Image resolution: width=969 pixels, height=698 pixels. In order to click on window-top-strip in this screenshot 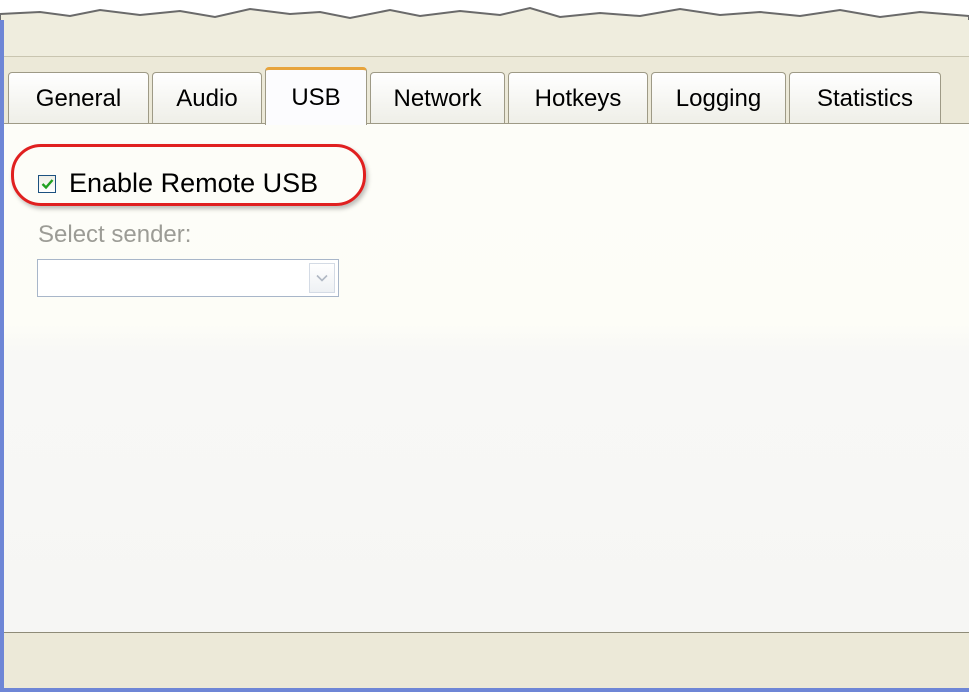, I will do `click(486, 38)`.